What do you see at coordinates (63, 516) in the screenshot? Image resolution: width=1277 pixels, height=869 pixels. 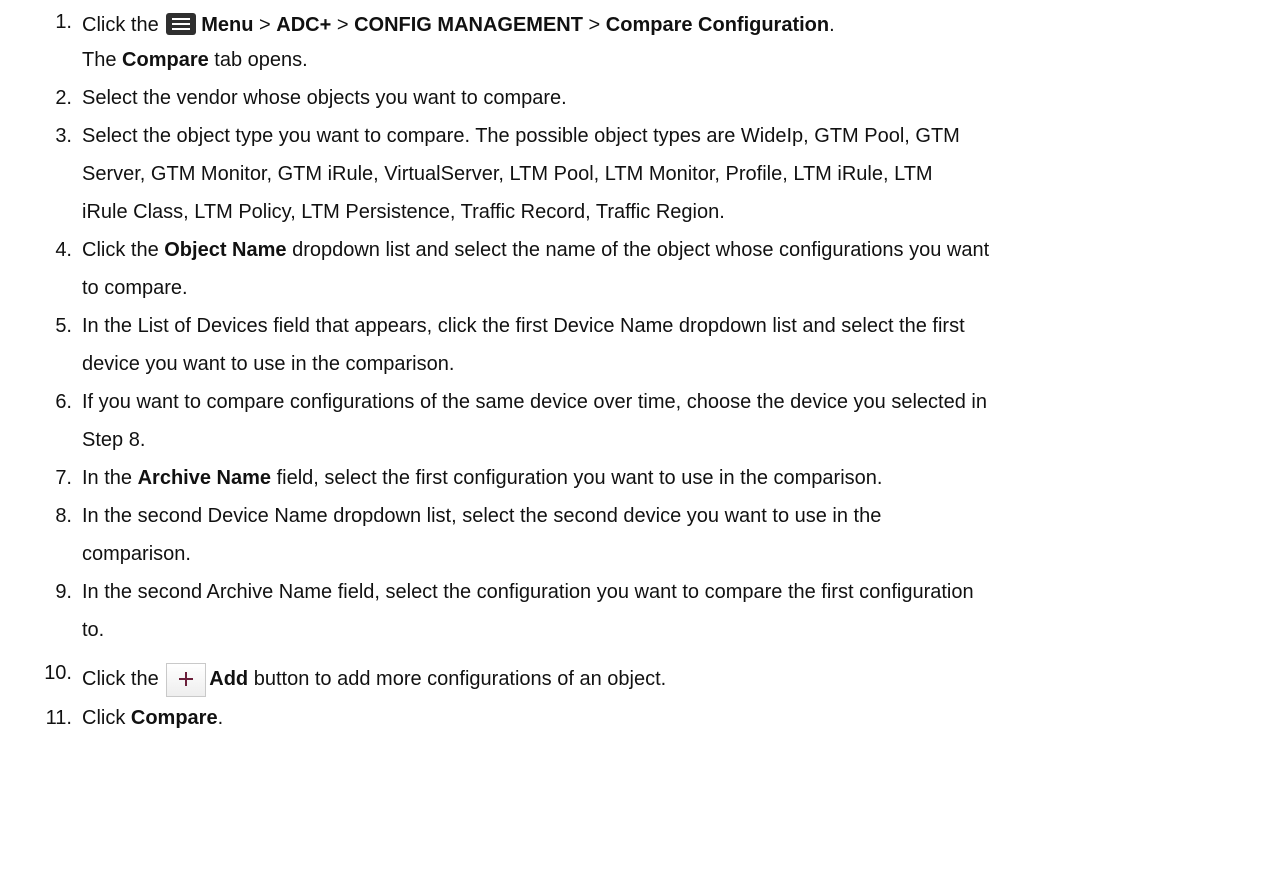 I see `step-number: 8.` at bounding box center [63, 516].